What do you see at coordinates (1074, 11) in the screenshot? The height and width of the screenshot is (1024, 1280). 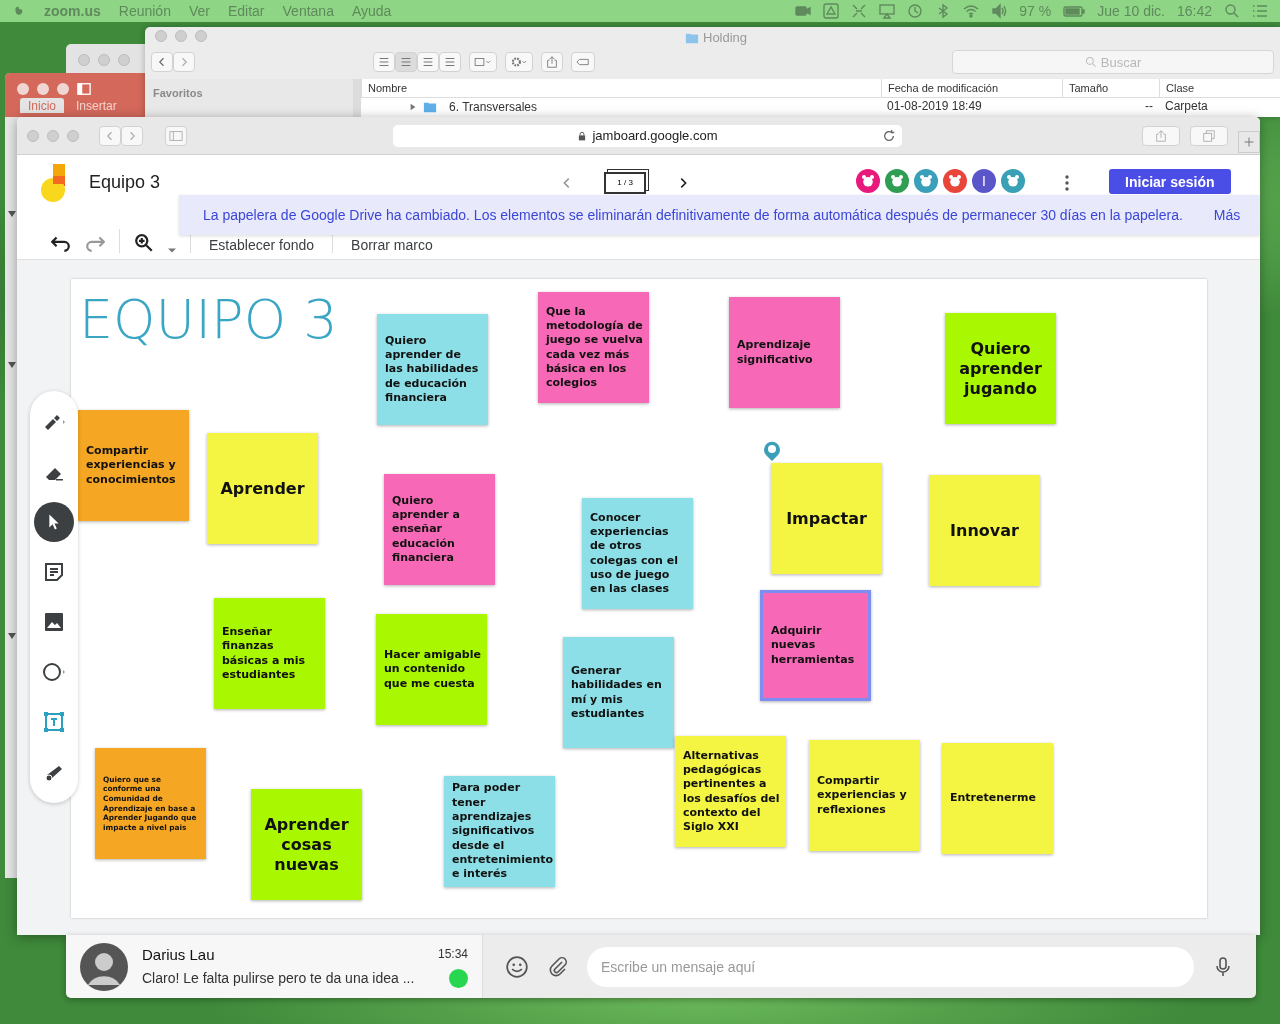 I see `battery-icon` at bounding box center [1074, 11].